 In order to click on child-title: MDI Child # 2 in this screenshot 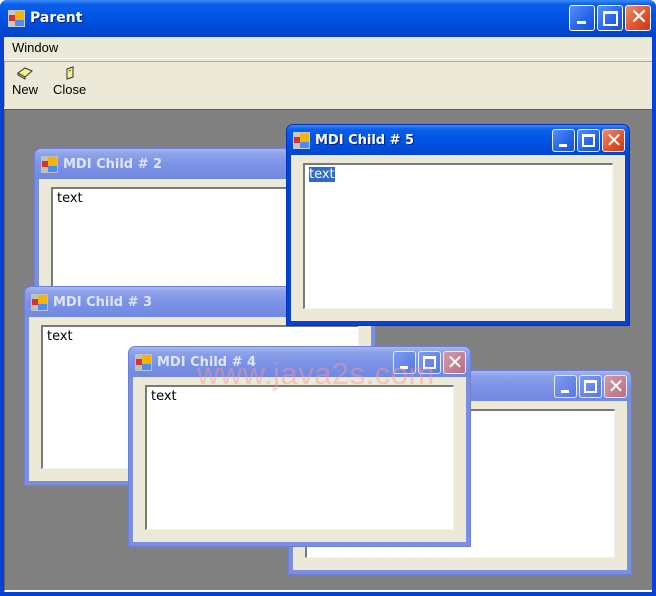, I will do `click(113, 164)`.